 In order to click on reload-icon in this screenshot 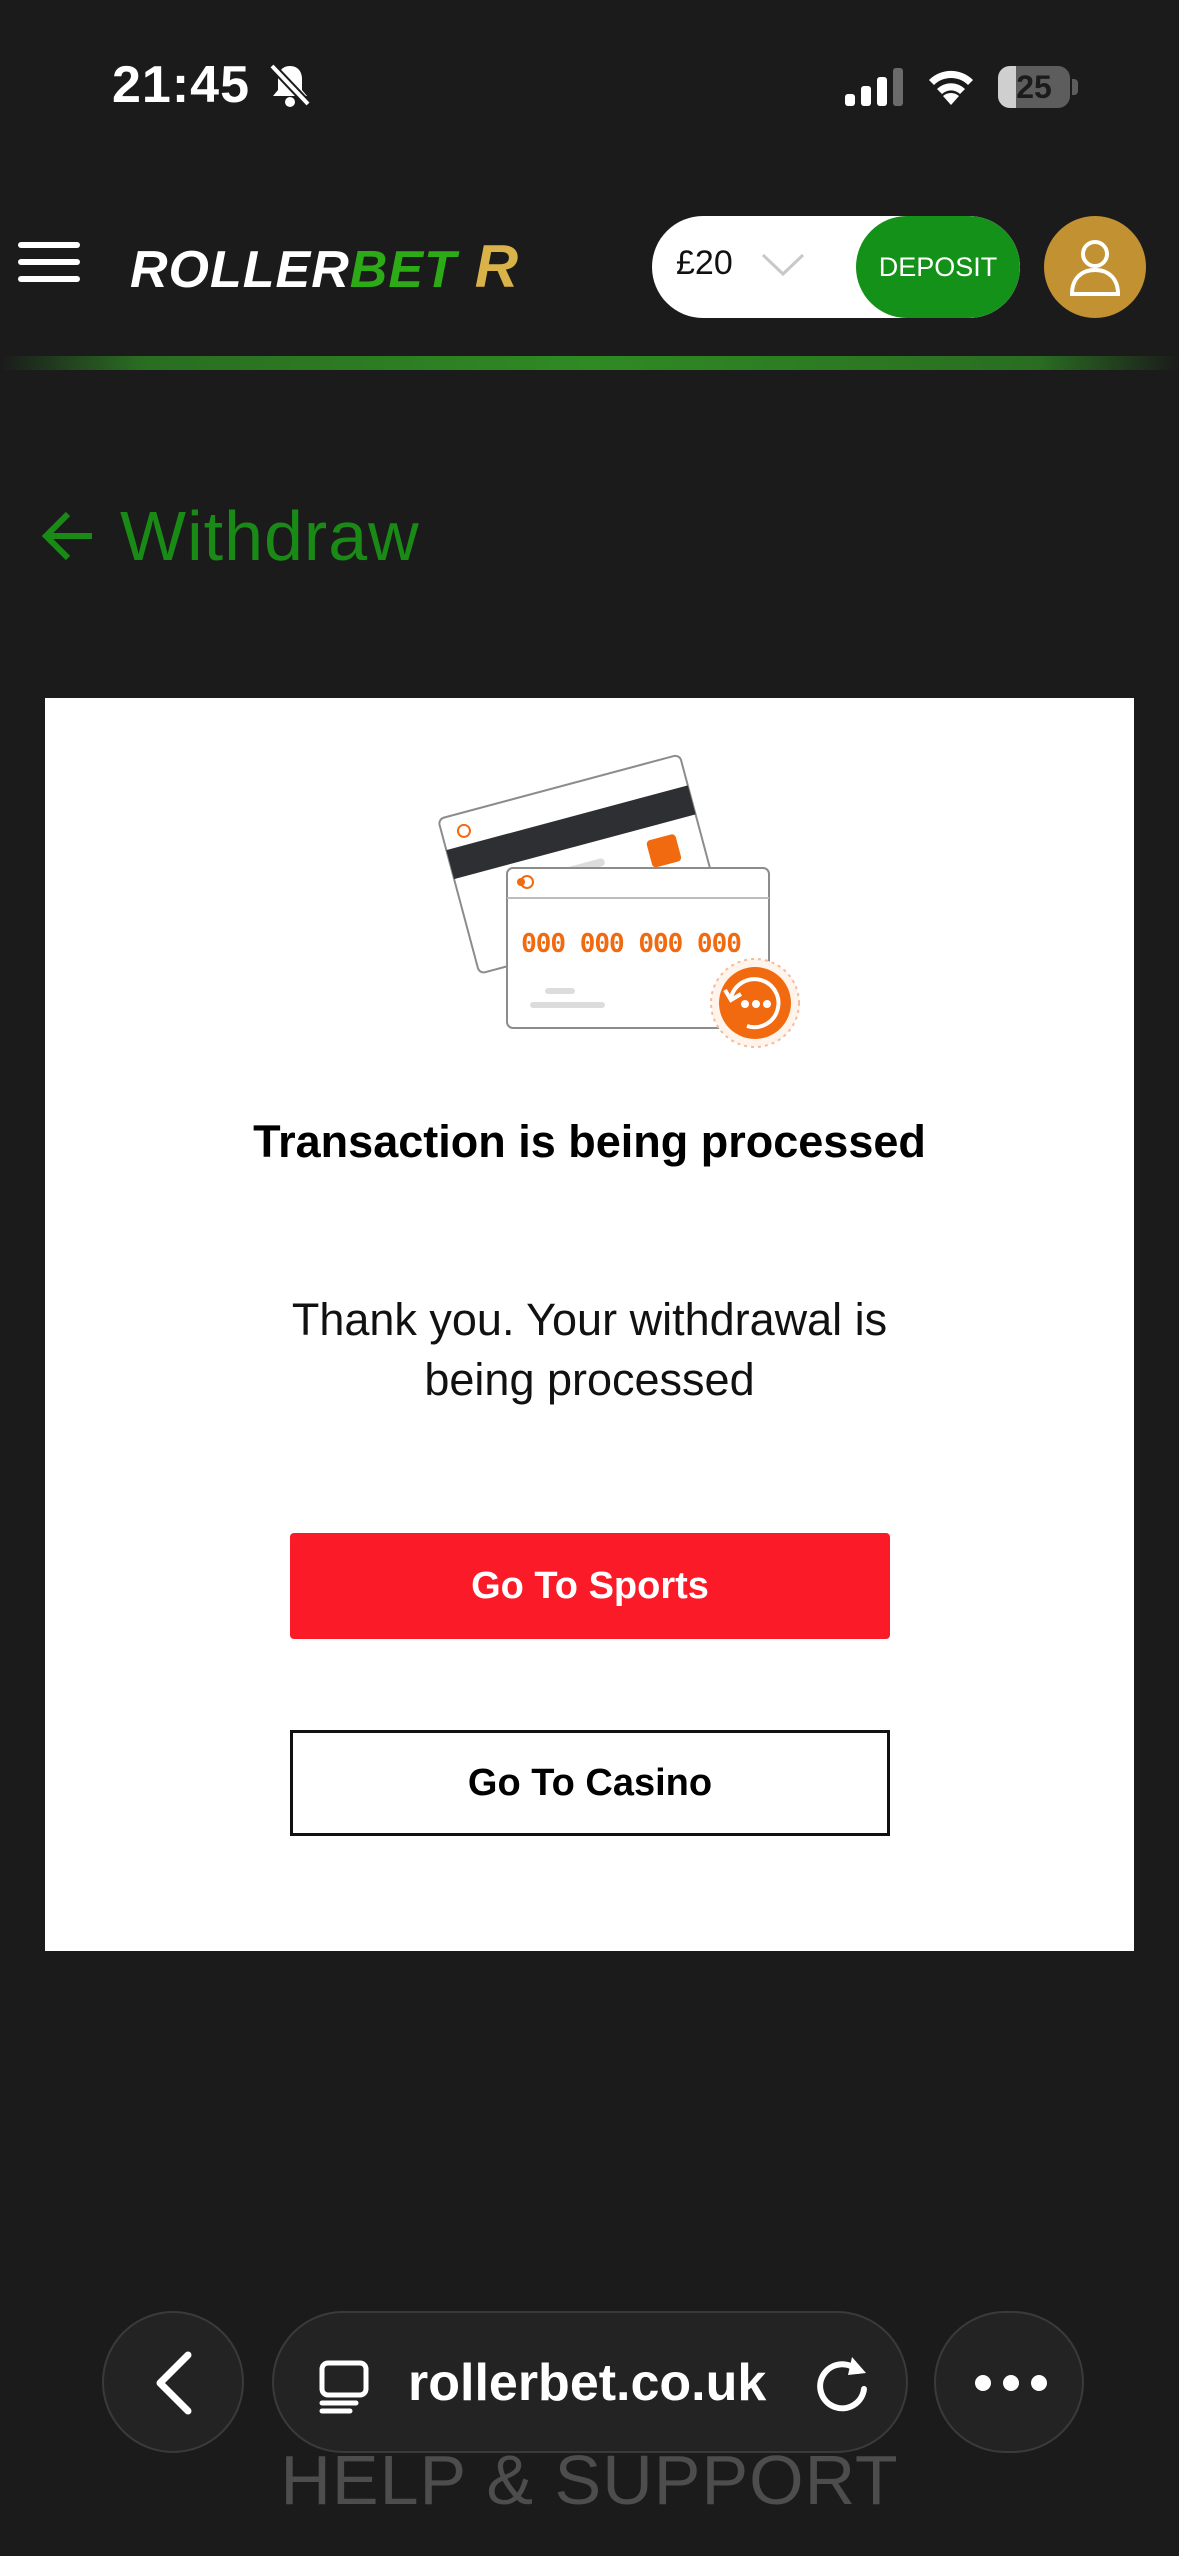, I will do `click(844, 2384)`.